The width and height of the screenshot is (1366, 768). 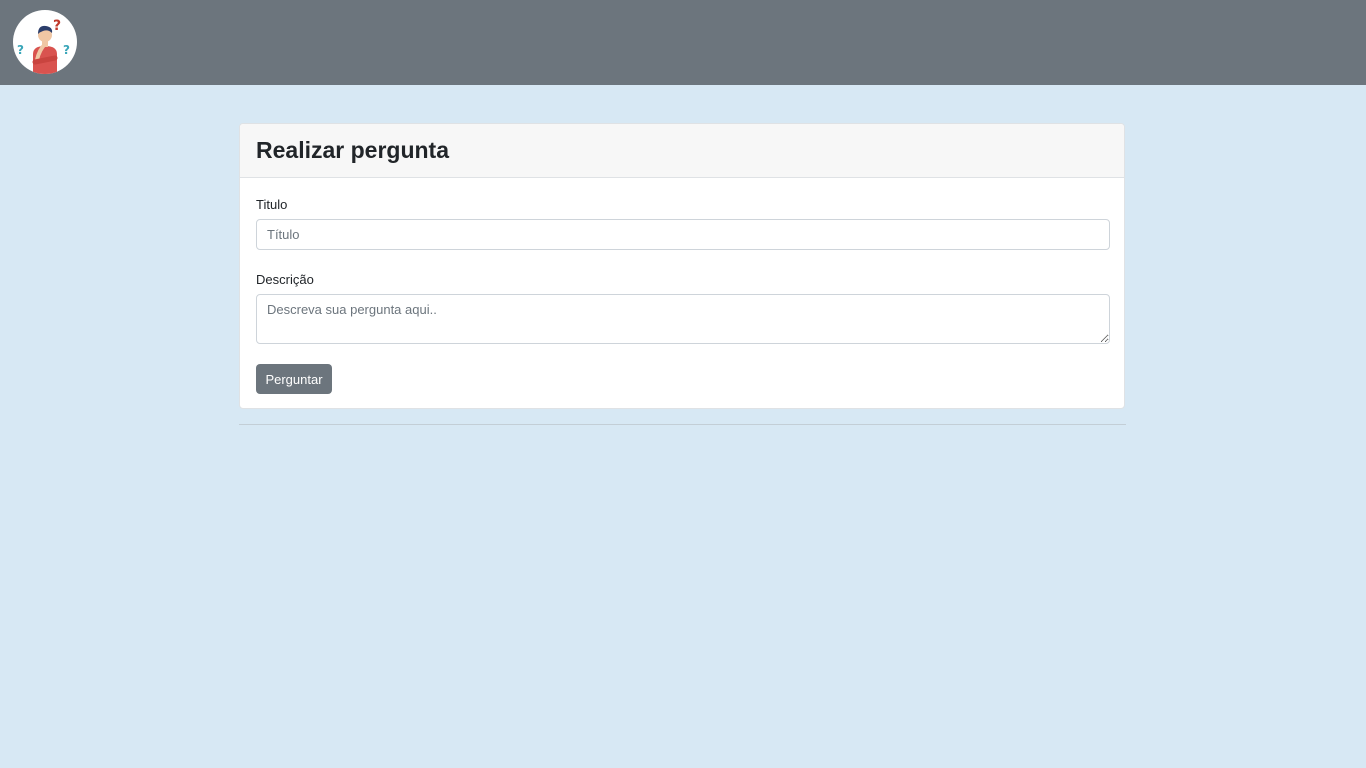 What do you see at coordinates (682, 151) in the screenshot?
I see `card-header: Realizar pergunta` at bounding box center [682, 151].